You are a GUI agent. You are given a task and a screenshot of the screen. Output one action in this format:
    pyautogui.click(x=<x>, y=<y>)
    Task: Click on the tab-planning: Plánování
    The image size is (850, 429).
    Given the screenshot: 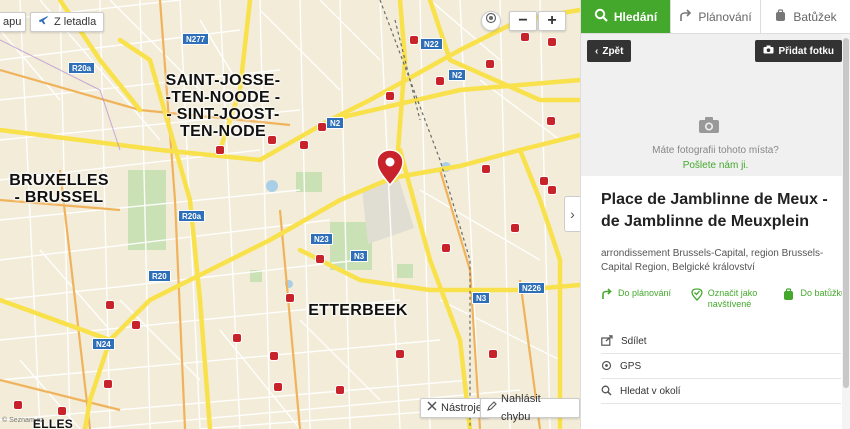 What is the action you would take?
    pyautogui.click(x=716, y=16)
    